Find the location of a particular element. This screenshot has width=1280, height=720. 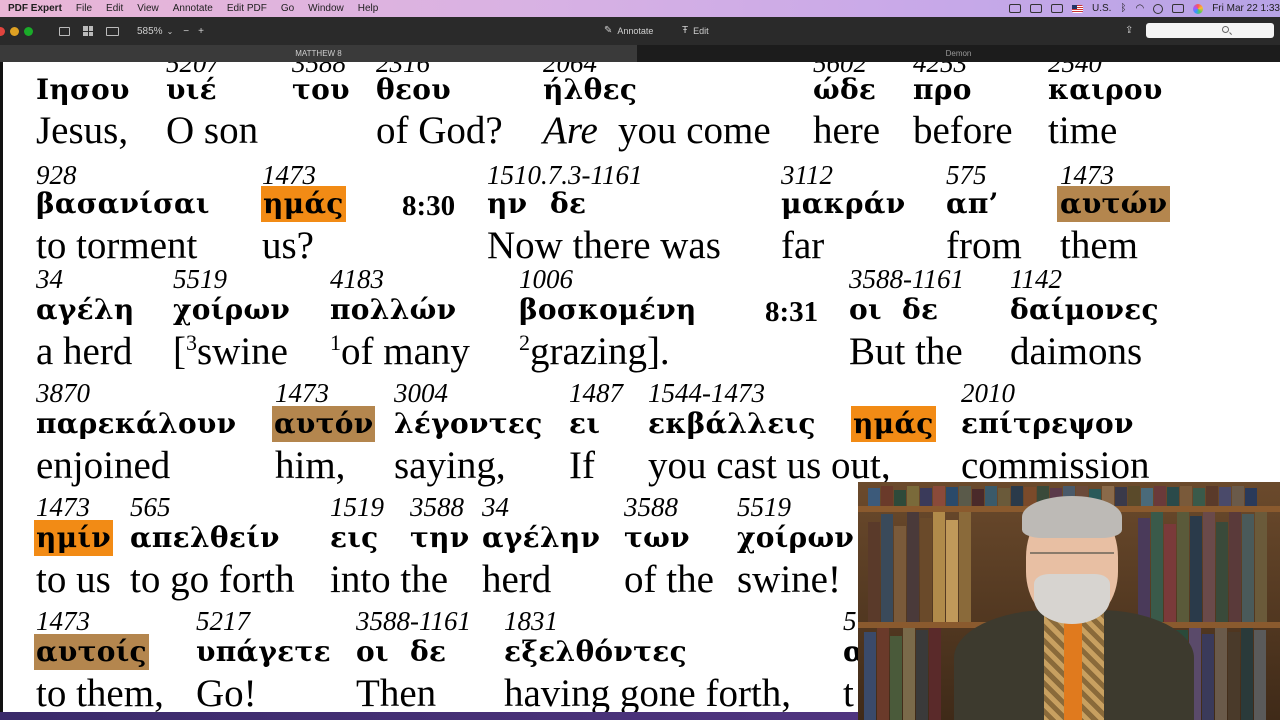

strongs-number: 3588-1161 is located at coordinates (906, 279).